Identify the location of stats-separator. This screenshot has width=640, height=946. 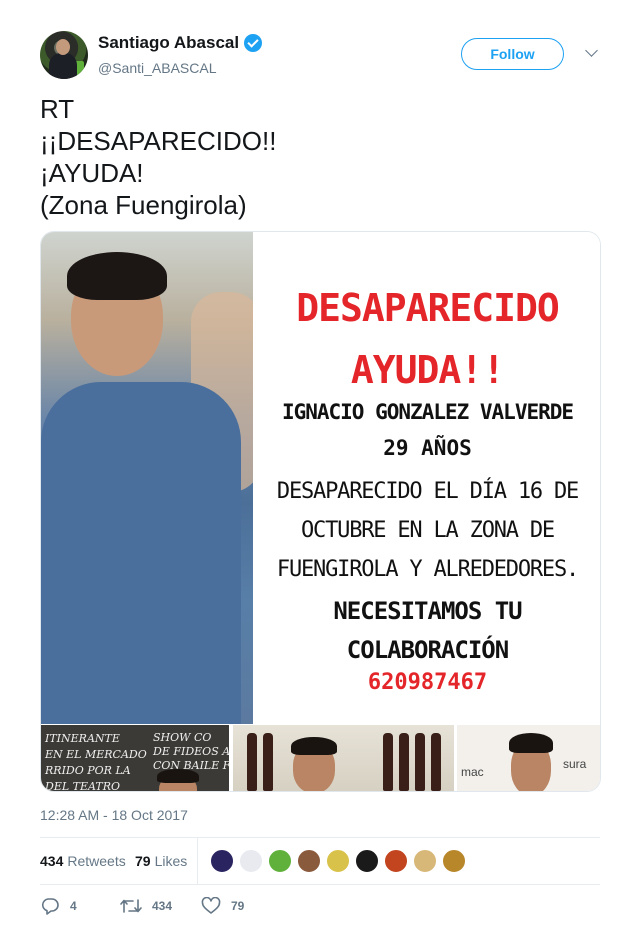
(197, 861).